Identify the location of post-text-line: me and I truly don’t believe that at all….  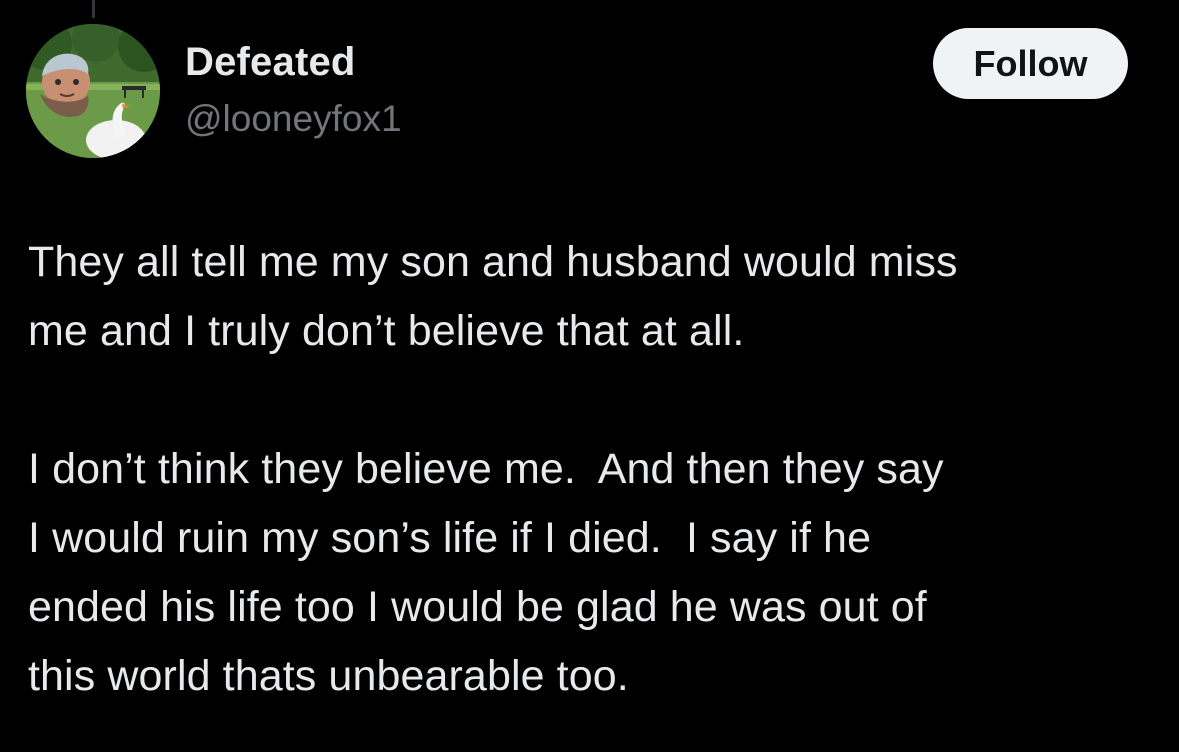
(386, 331).